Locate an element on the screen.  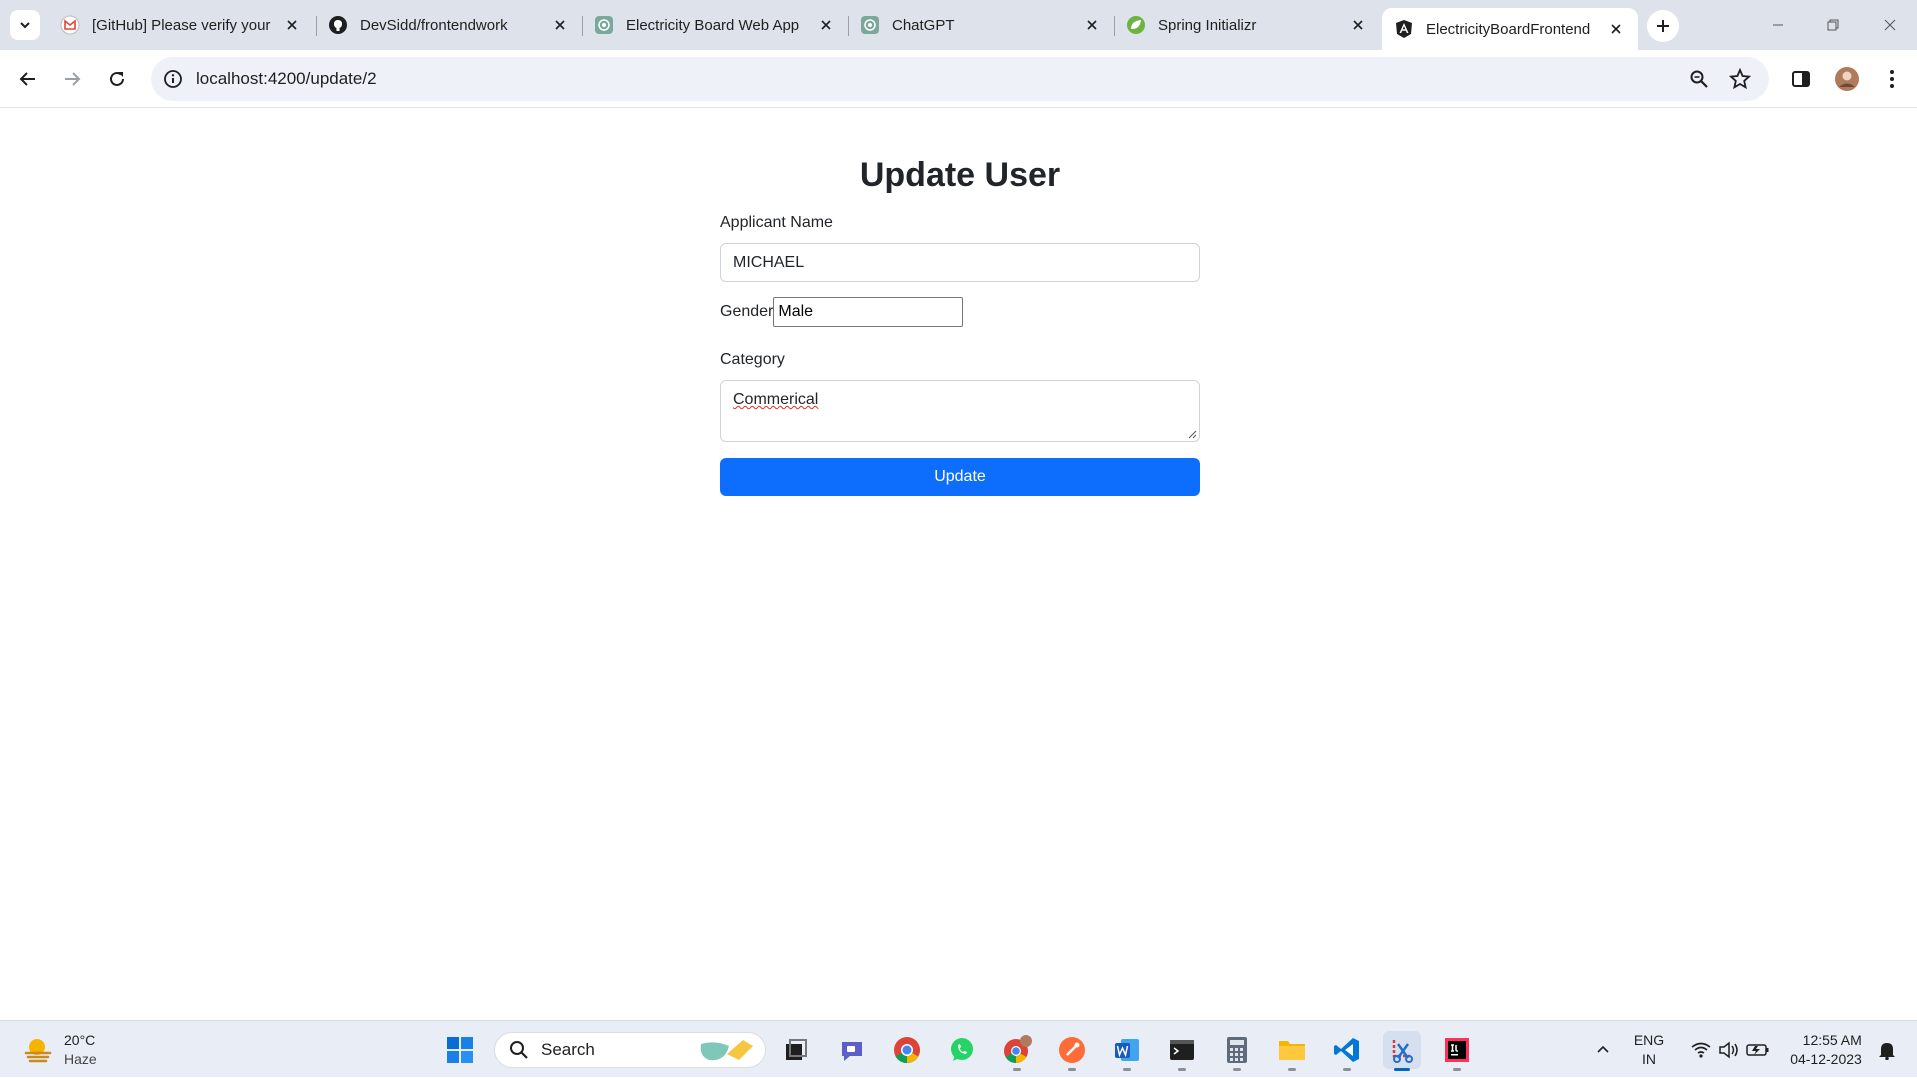
file-explorer-app is located at coordinates (1292, 1051).